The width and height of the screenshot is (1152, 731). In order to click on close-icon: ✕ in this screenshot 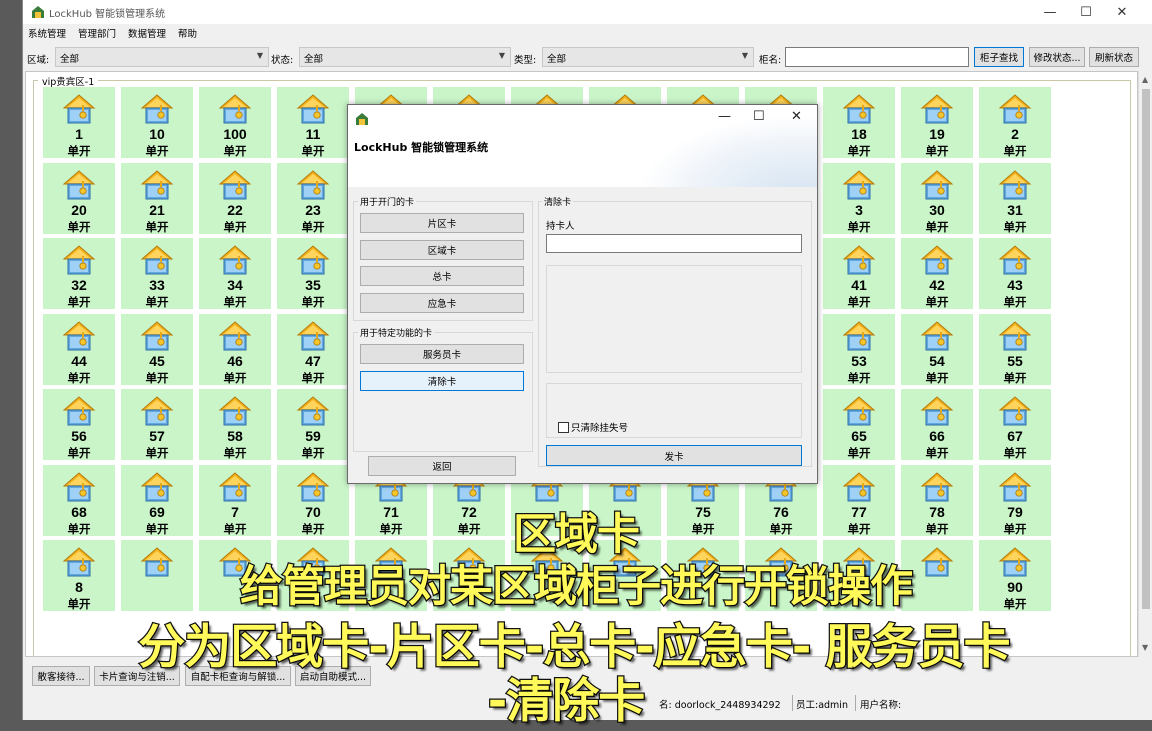, I will do `click(1122, 12)`.